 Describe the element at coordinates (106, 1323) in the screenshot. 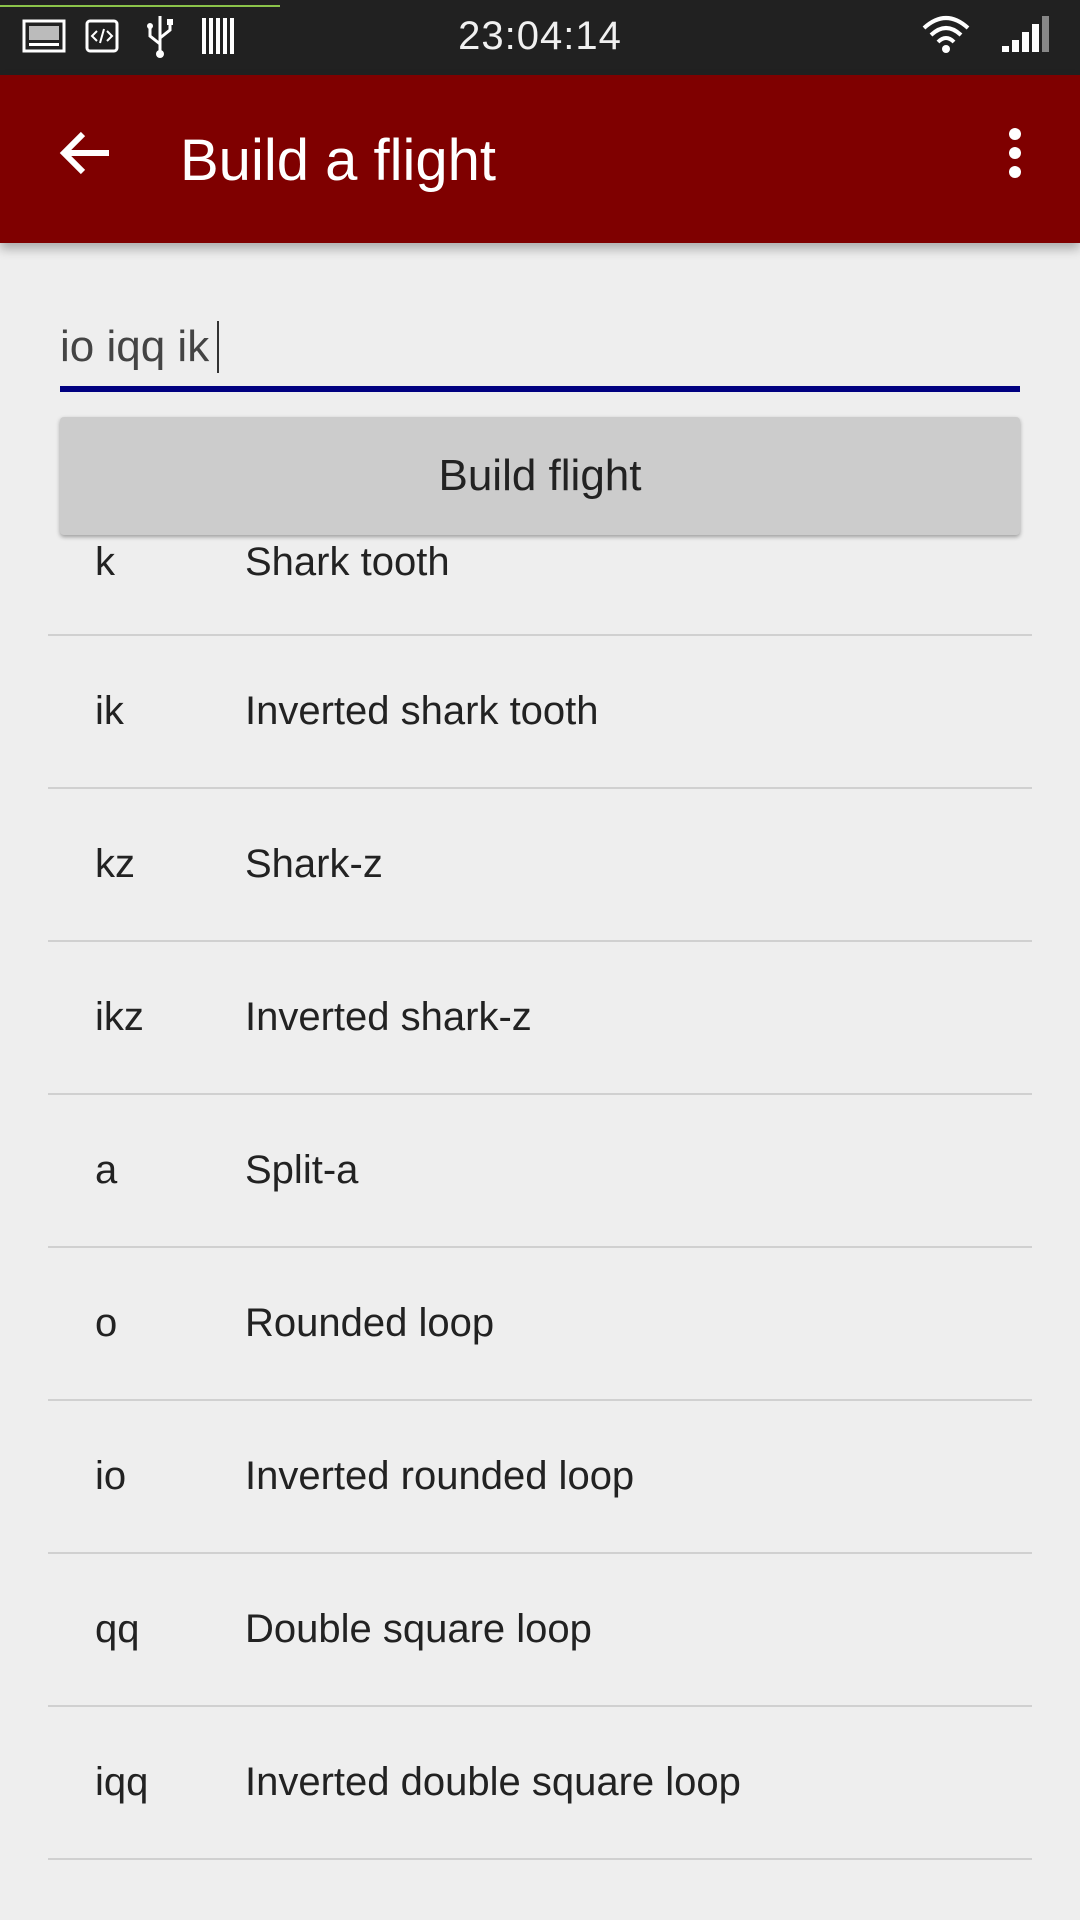

I see `maneuver-code: o` at that location.